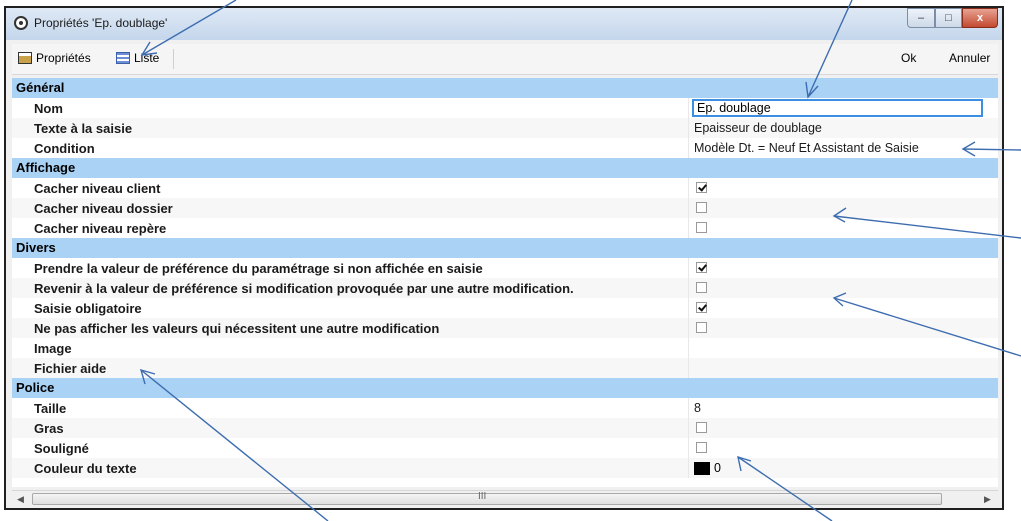 This screenshot has width=1021, height=521. What do you see at coordinates (701, 327) in the screenshot?
I see `ne-pas-afficher-checkbox` at bounding box center [701, 327].